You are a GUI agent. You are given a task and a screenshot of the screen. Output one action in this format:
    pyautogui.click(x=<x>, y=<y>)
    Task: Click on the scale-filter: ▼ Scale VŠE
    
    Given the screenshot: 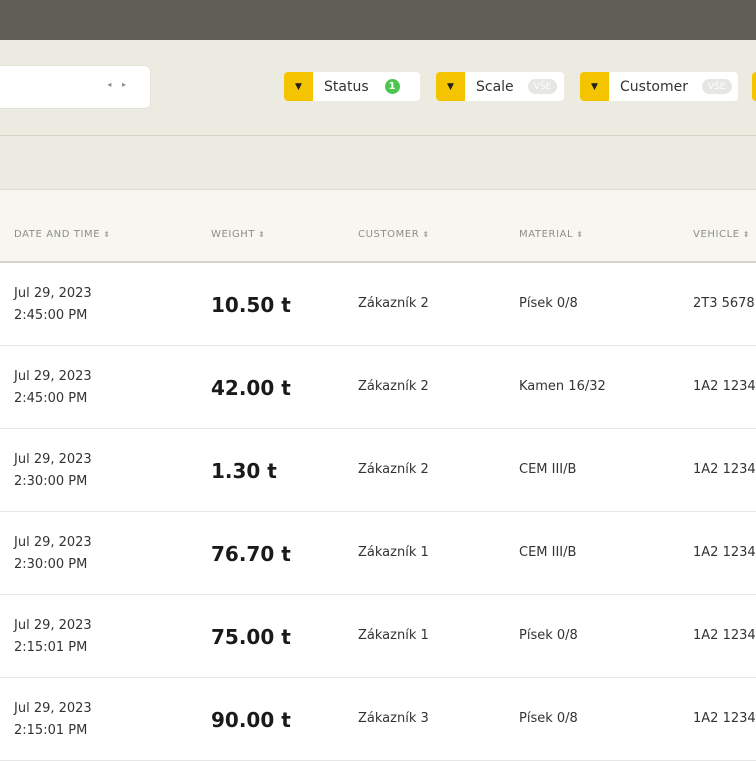 What is the action you would take?
    pyautogui.click(x=500, y=86)
    